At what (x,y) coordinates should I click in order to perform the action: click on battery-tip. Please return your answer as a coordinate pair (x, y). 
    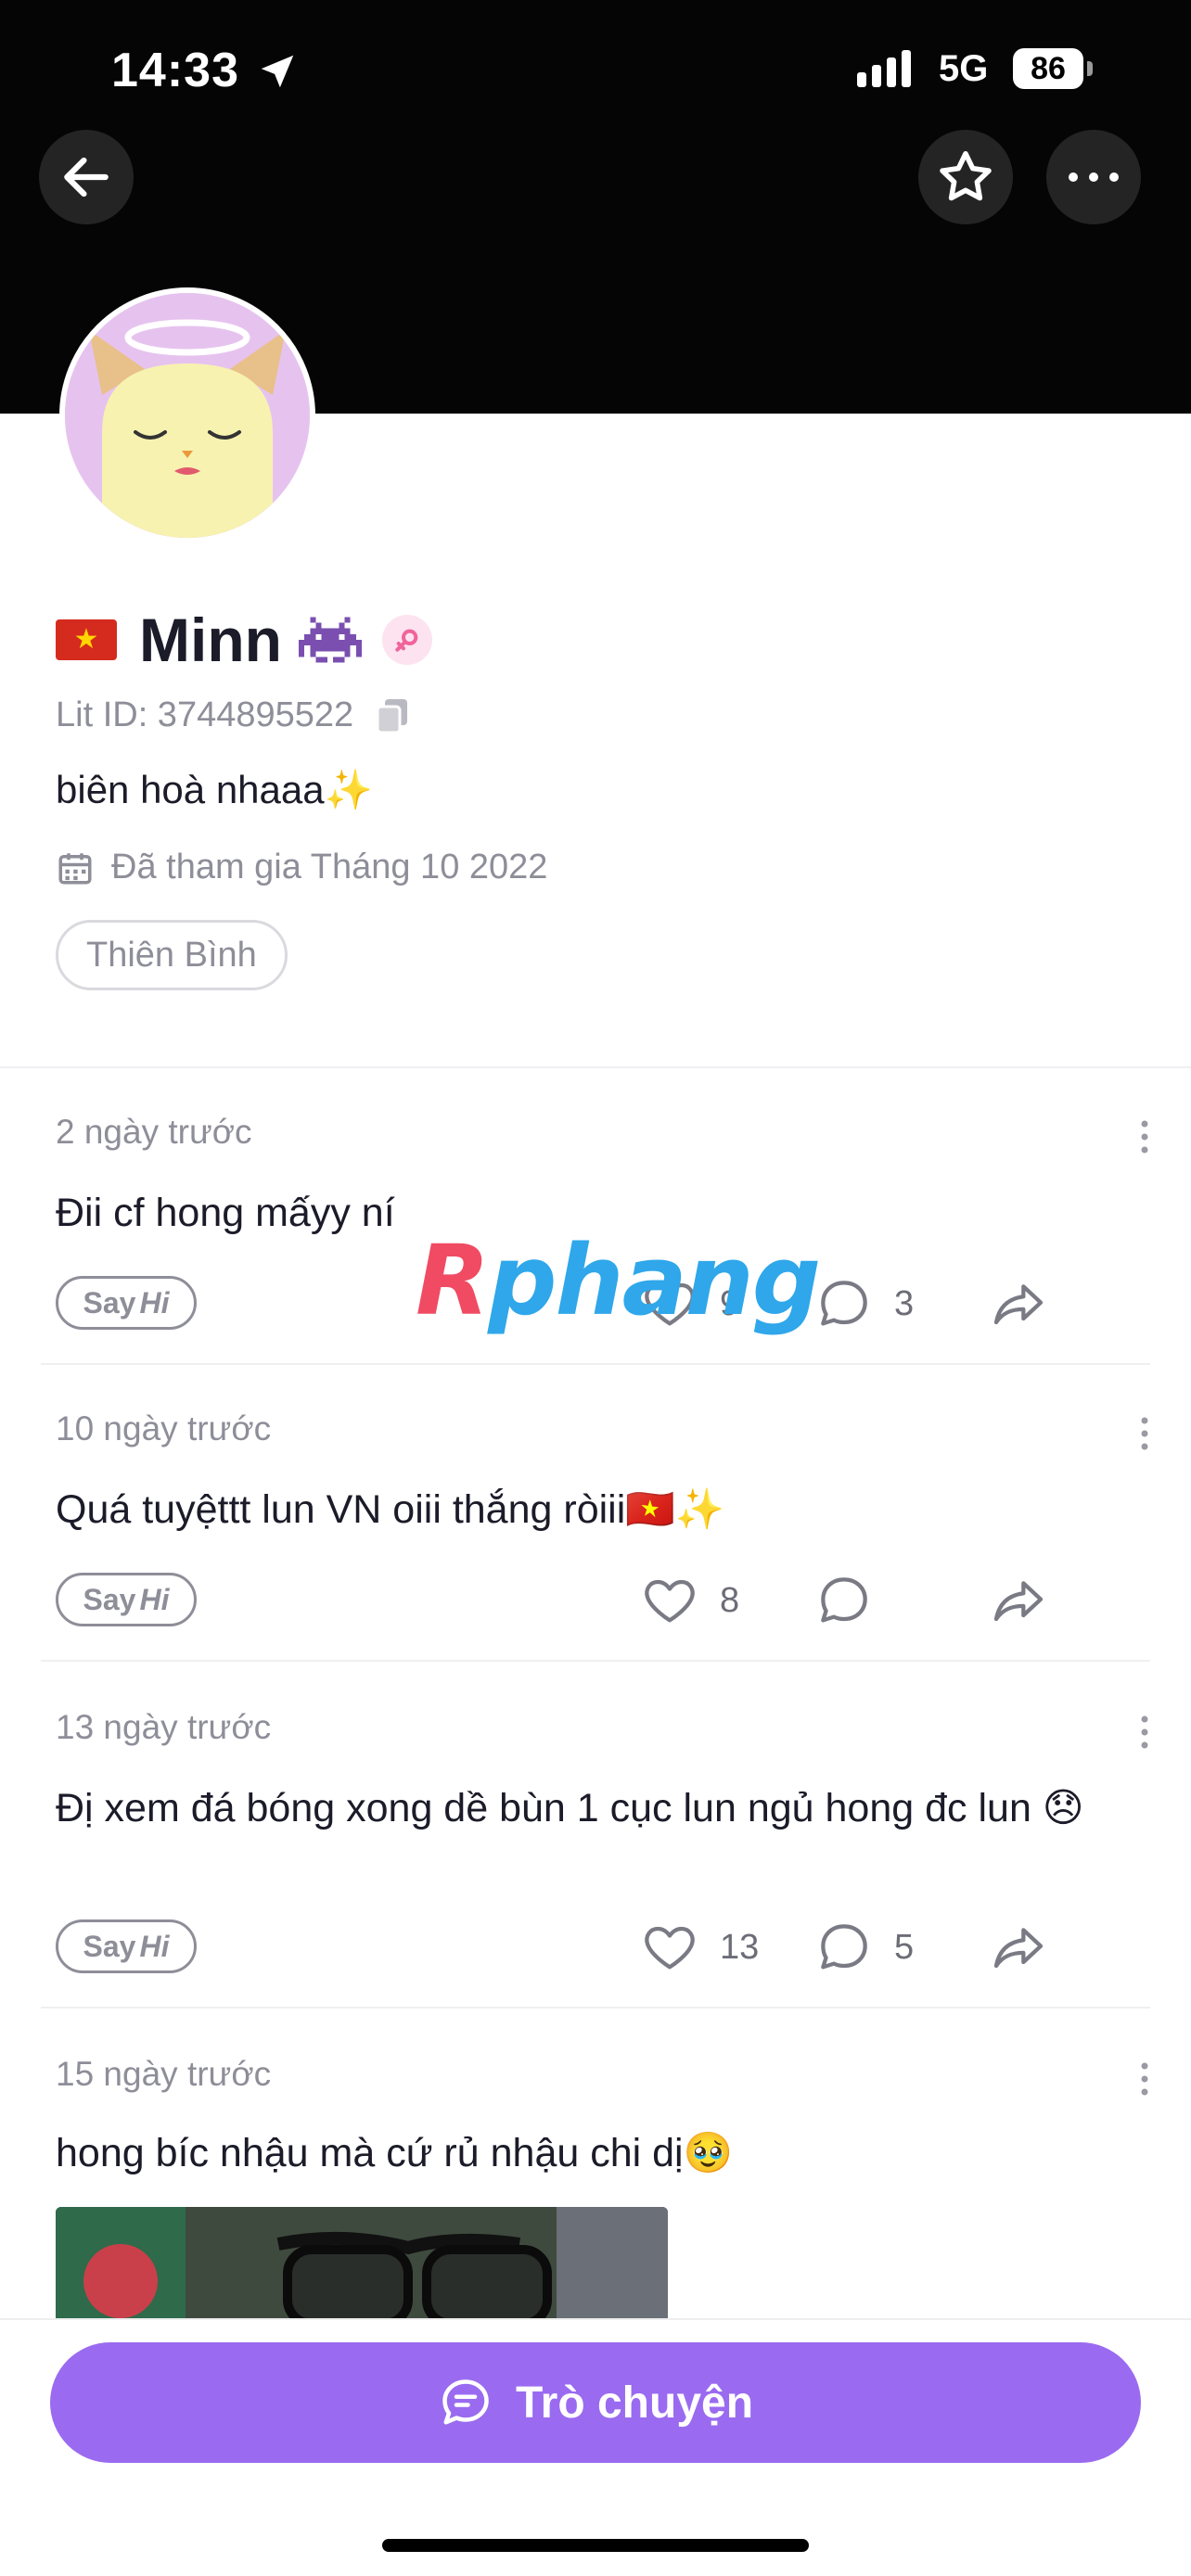
    Looking at the image, I should click on (1090, 68).